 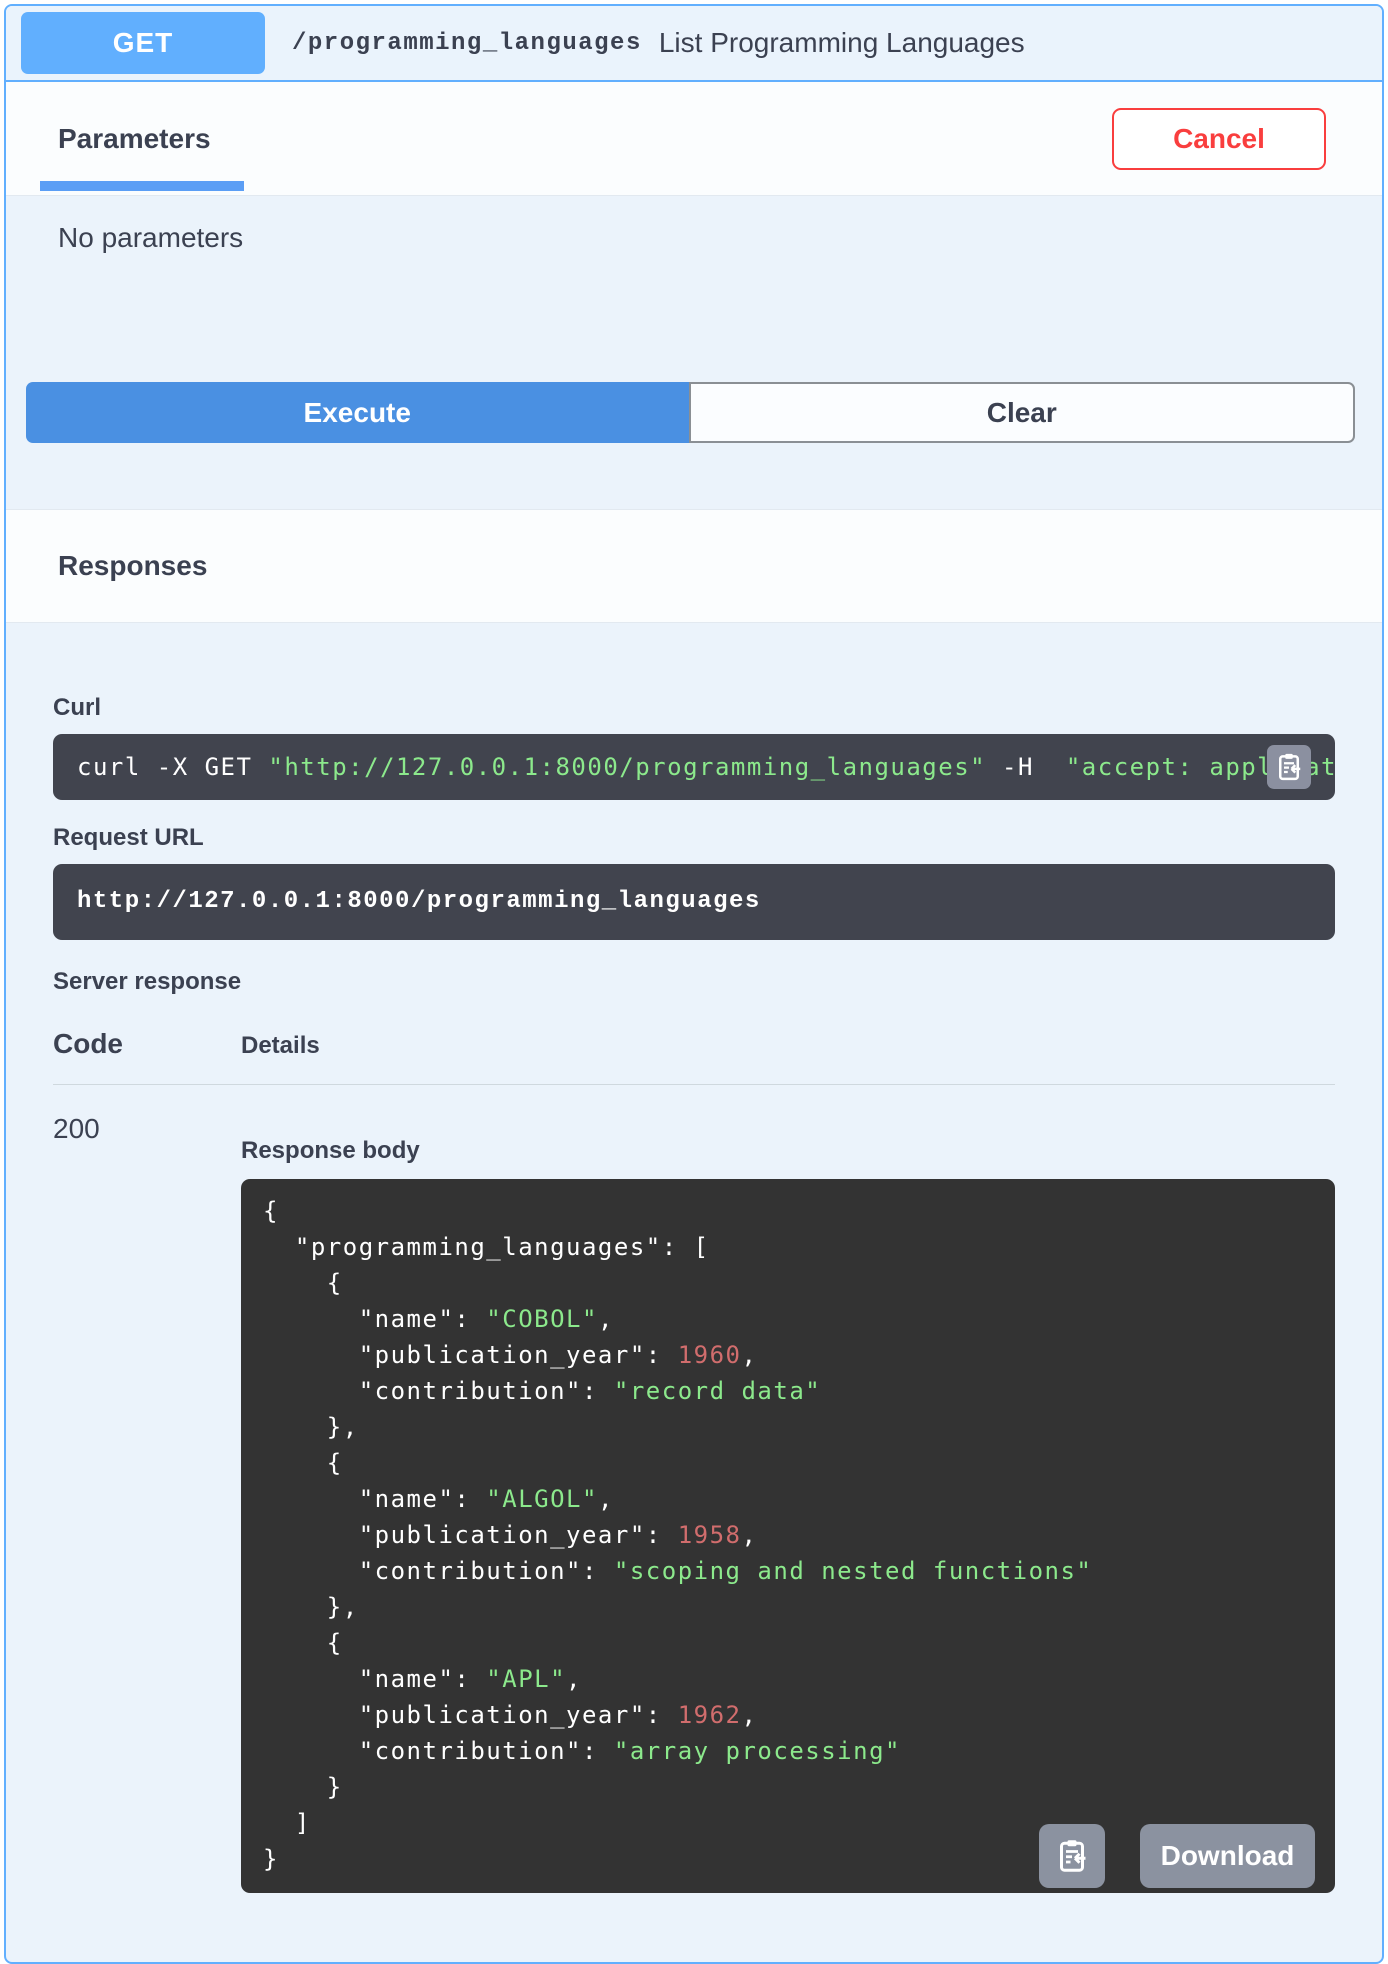 What do you see at coordinates (1227, 1856) in the screenshot?
I see `download-button: Download` at bounding box center [1227, 1856].